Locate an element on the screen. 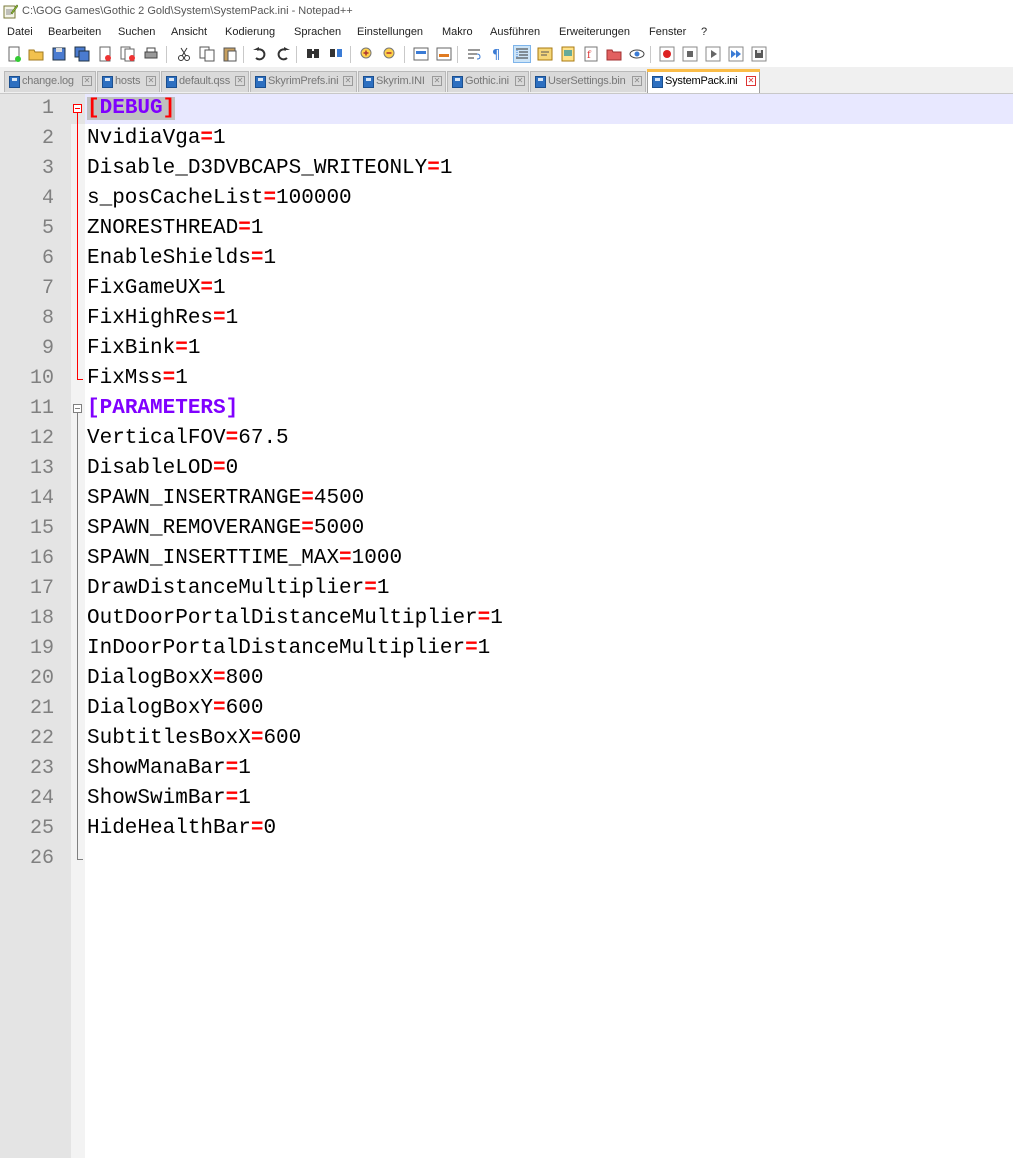  ini-key: ZNORESTHREAD is located at coordinates (163, 228).